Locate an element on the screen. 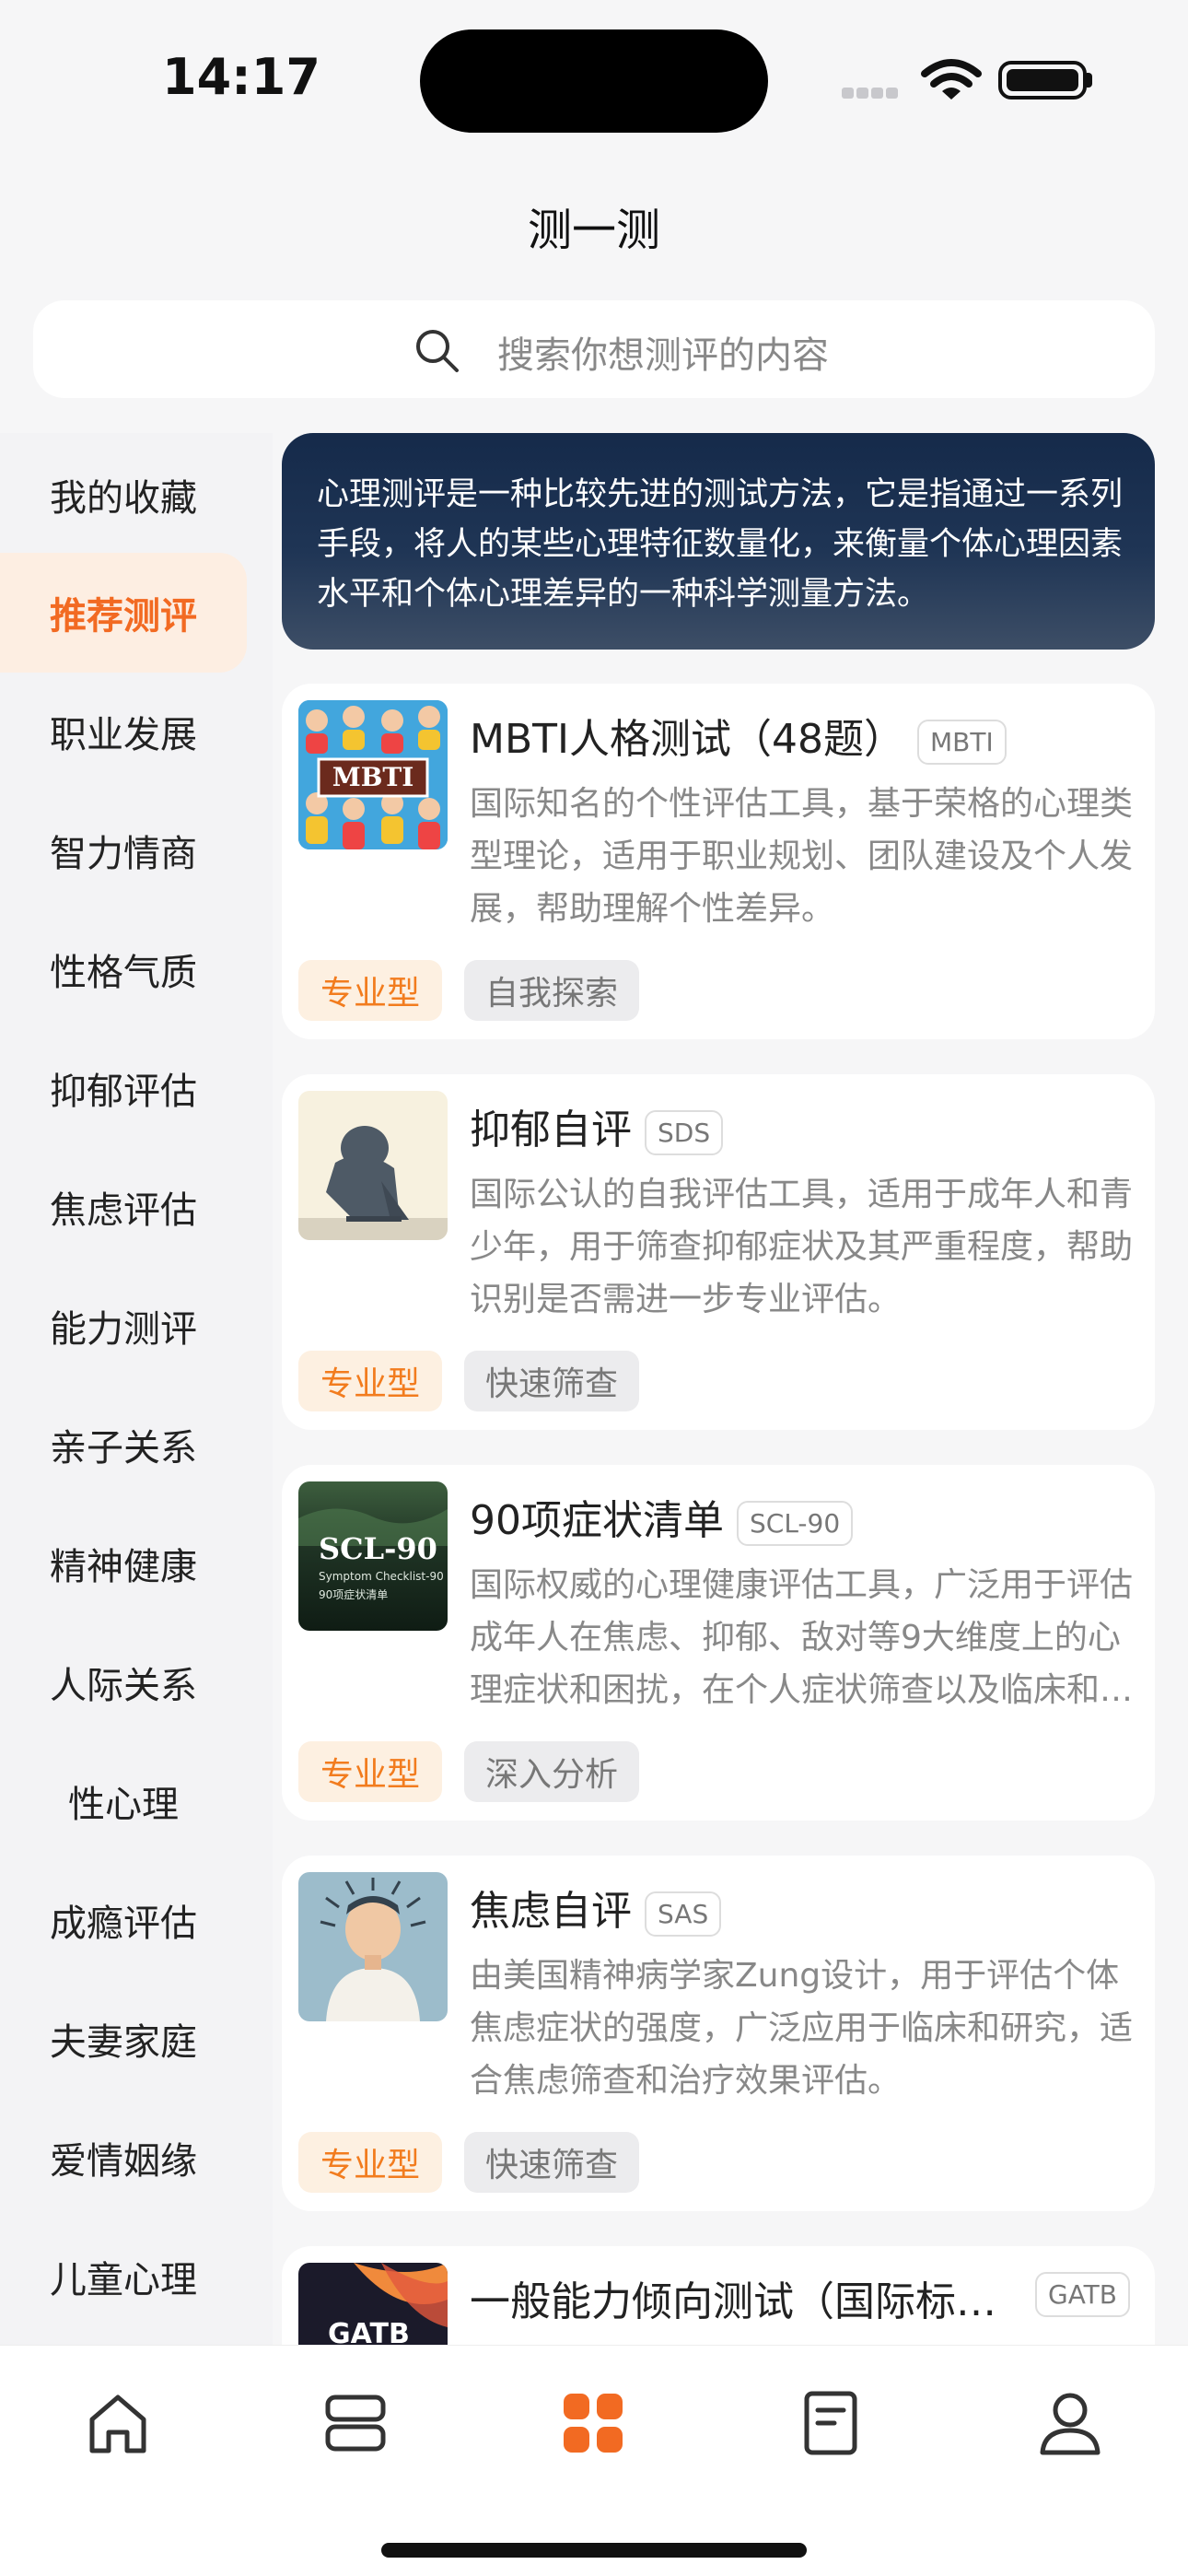 The width and height of the screenshot is (1188, 2576). test-title: 焦虑自评 SAS is located at coordinates (596, 1907).